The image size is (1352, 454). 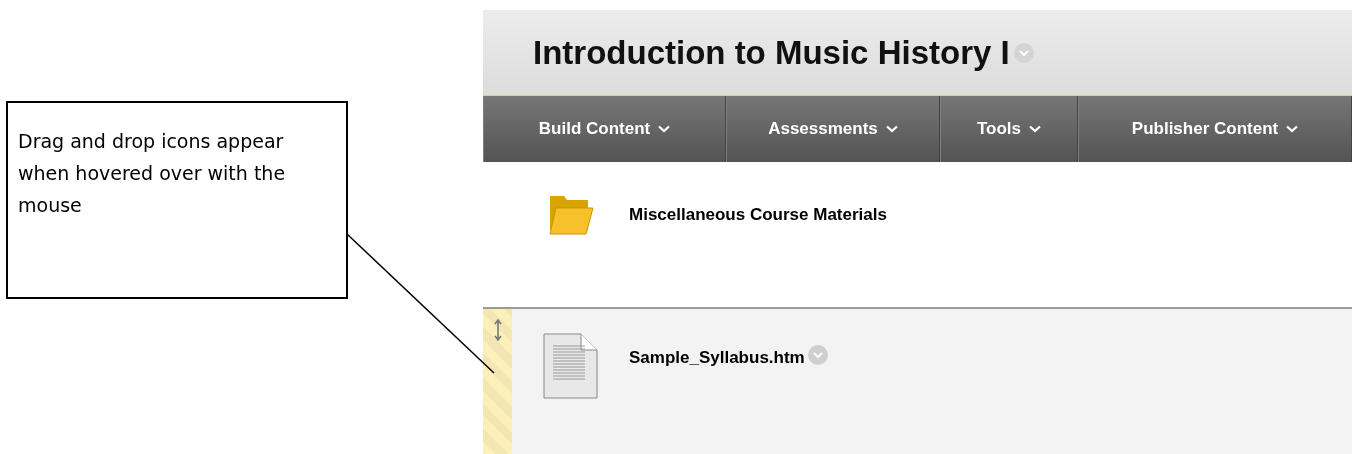 I want to click on document-icon, so click(x=570, y=366).